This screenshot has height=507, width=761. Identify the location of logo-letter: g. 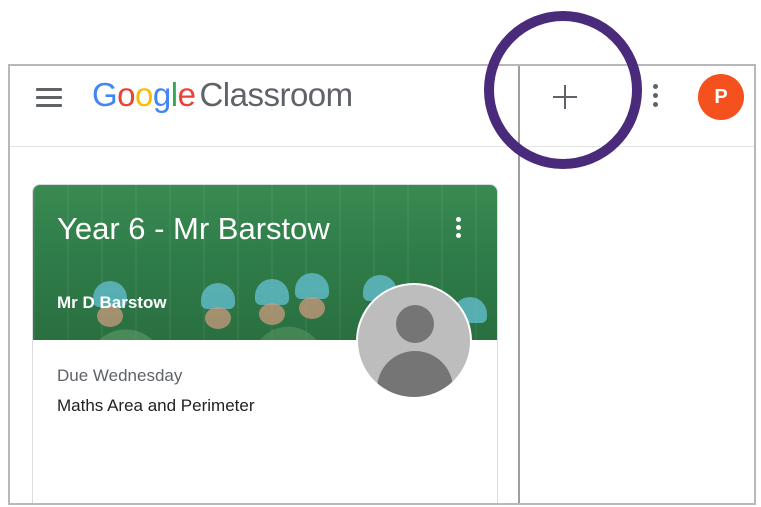
(161, 94).